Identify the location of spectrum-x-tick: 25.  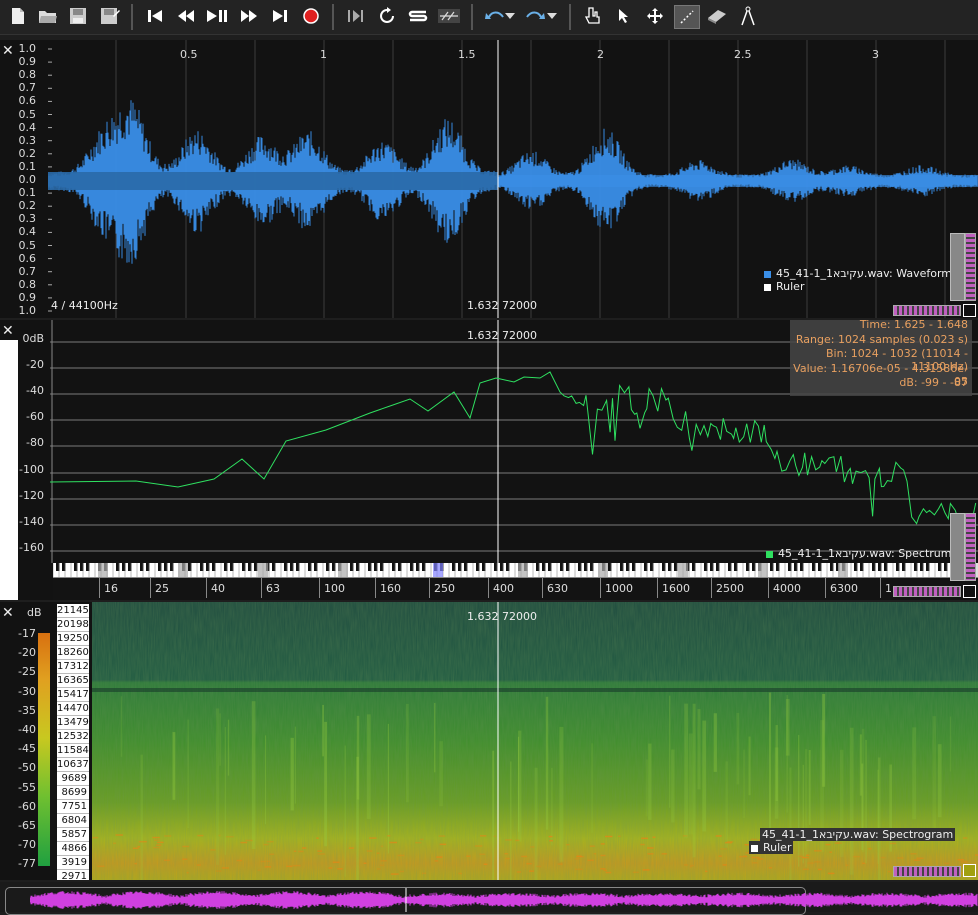
(162, 588).